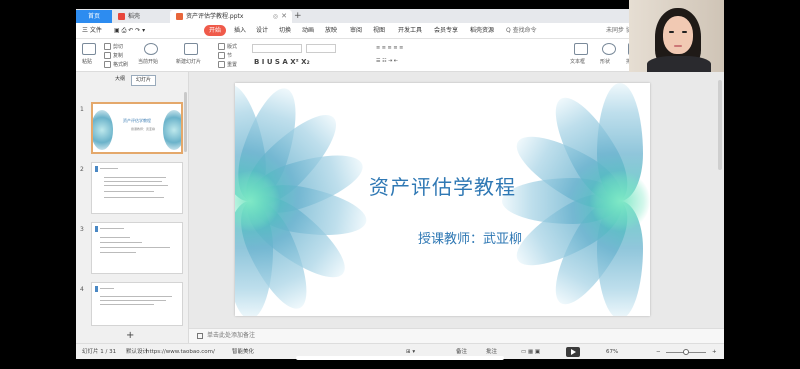  What do you see at coordinates (99, 352) in the screenshot?
I see `slide-counter: 幻灯片 1 / 31` at bounding box center [99, 352].